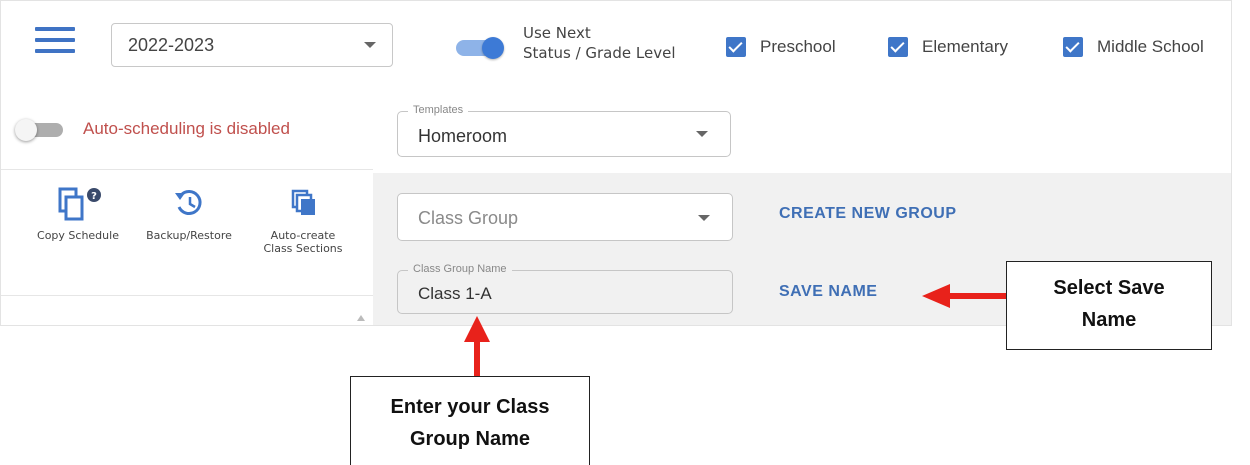 The height and width of the screenshot is (465, 1250). What do you see at coordinates (565, 217) in the screenshot?
I see `class-group-select: Class Group` at bounding box center [565, 217].